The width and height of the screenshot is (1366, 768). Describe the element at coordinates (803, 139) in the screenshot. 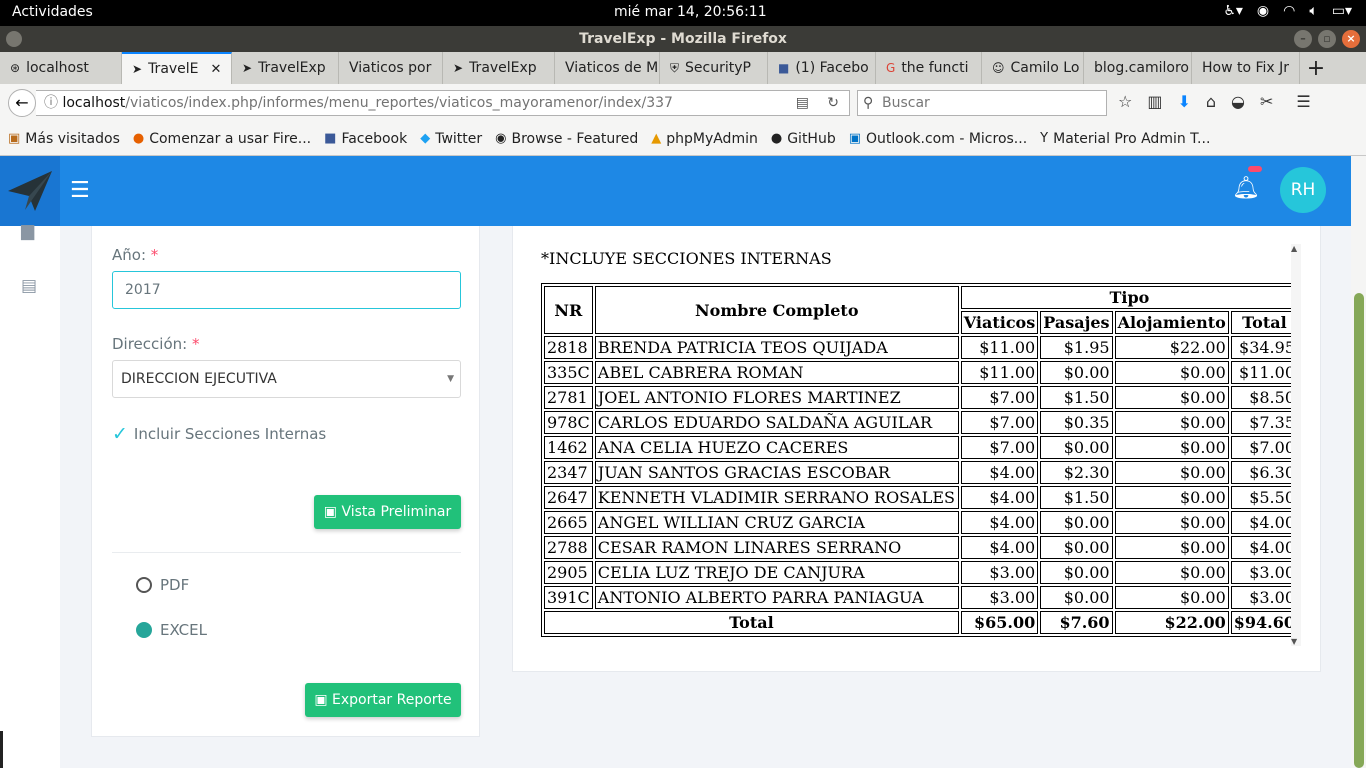

I see `bookmark-github: ● GitHub` at that location.